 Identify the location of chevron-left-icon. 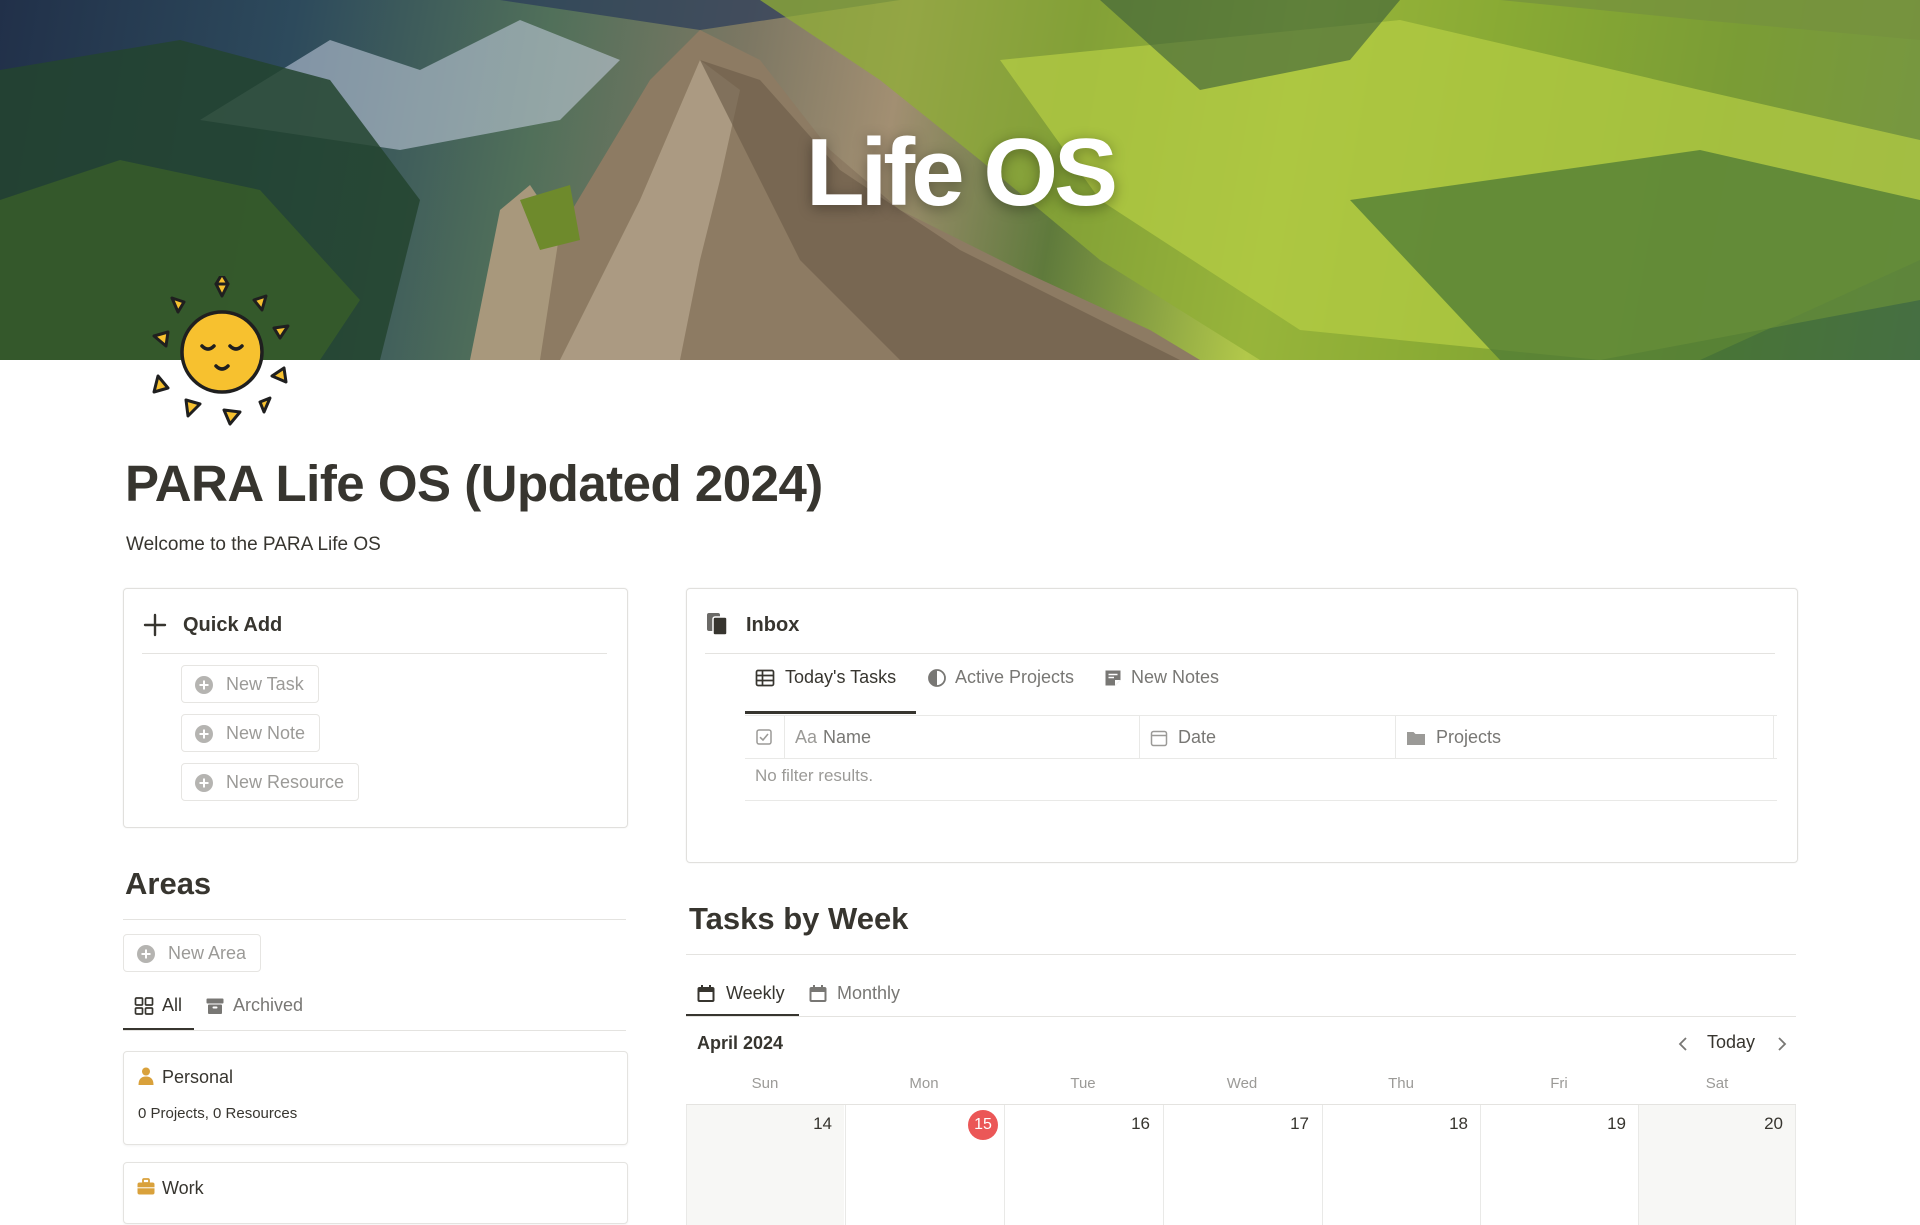
(1683, 1044).